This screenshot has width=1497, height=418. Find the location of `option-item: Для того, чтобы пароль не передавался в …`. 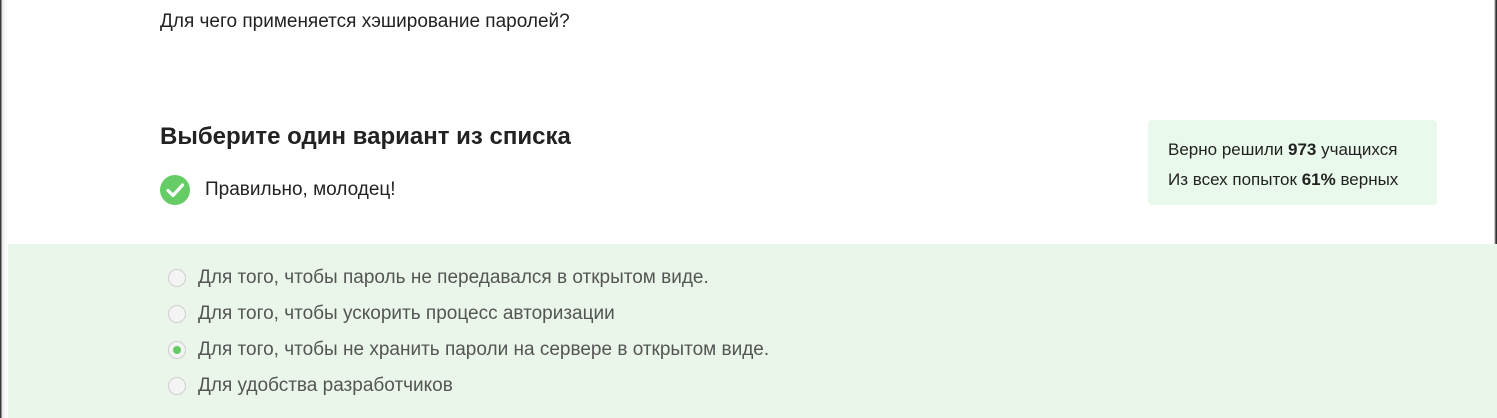

option-item: Для того, чтобы пароль не передавался в … is located at coordinates (438, 278).